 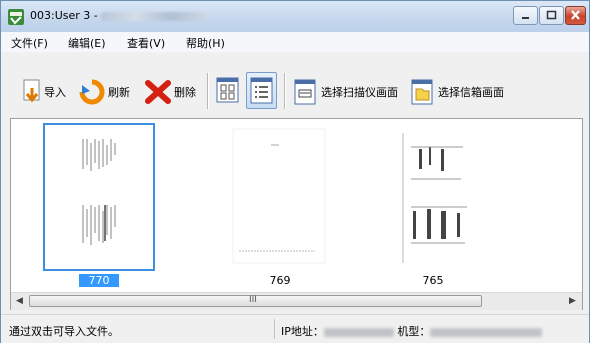 What do you see at coordinates (422, 92) in the screenshot?
I see `mailbox-screen-icon` at bounding box center [422, 92].